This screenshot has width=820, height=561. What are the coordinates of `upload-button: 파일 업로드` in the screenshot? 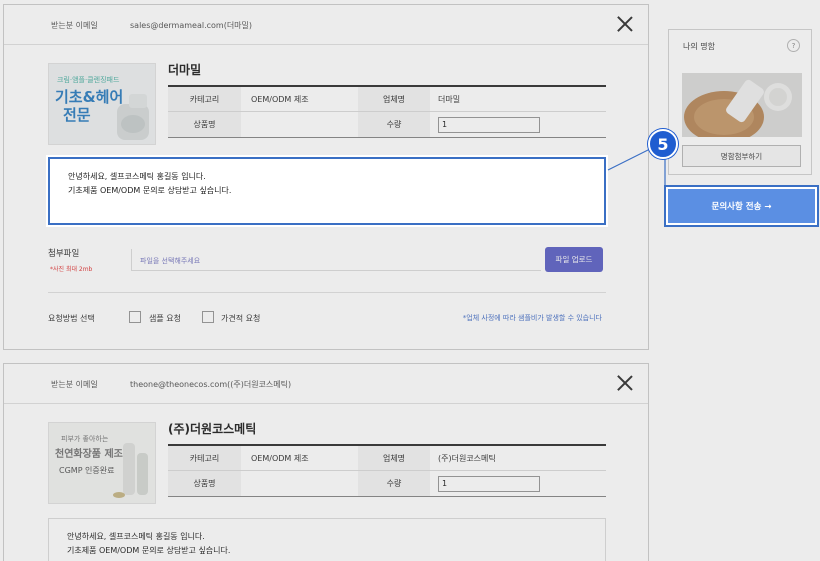 It's located at (574, 259).